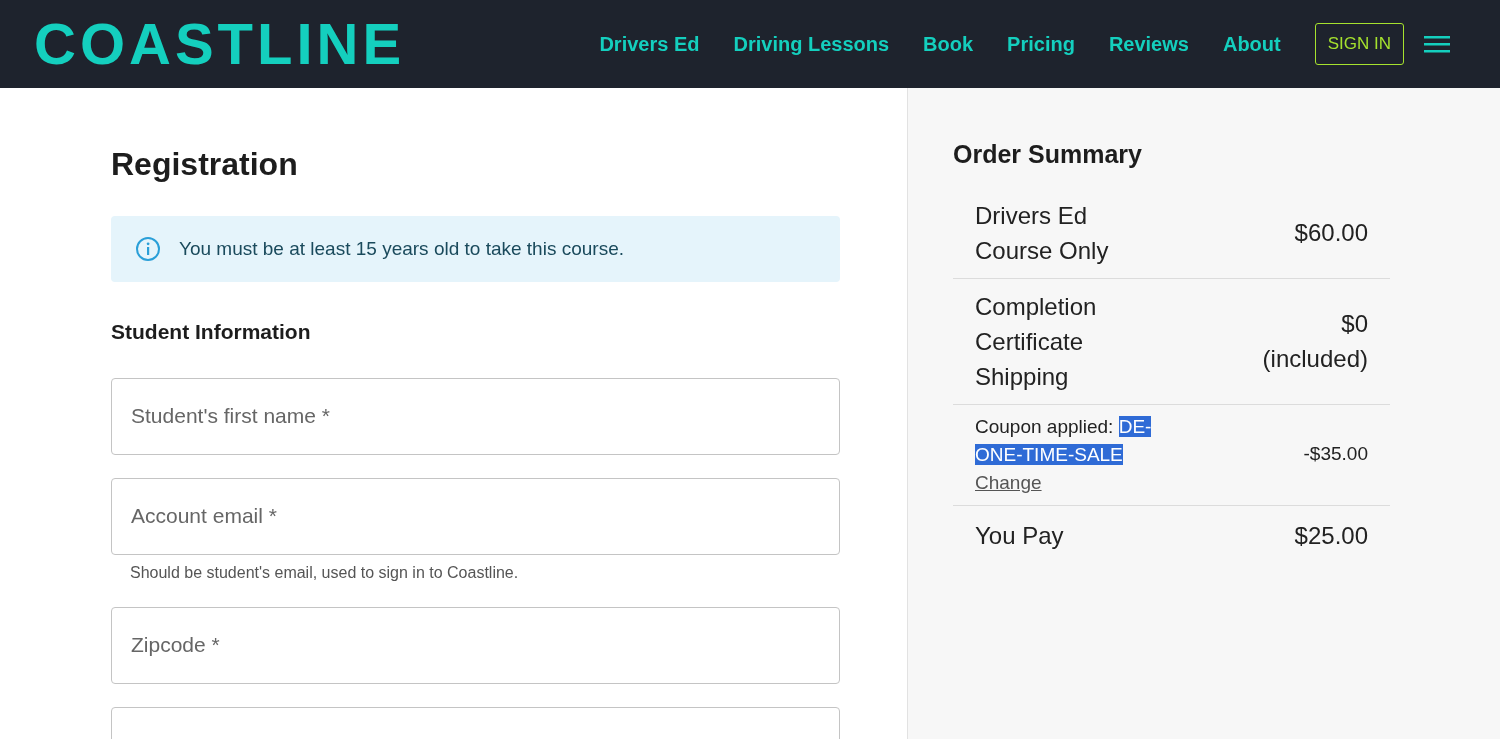  What do you see at coordinates (1048, 154) in the screenshot?
I see `summary-title: Order Summary` at bounding box center [1048, 154].